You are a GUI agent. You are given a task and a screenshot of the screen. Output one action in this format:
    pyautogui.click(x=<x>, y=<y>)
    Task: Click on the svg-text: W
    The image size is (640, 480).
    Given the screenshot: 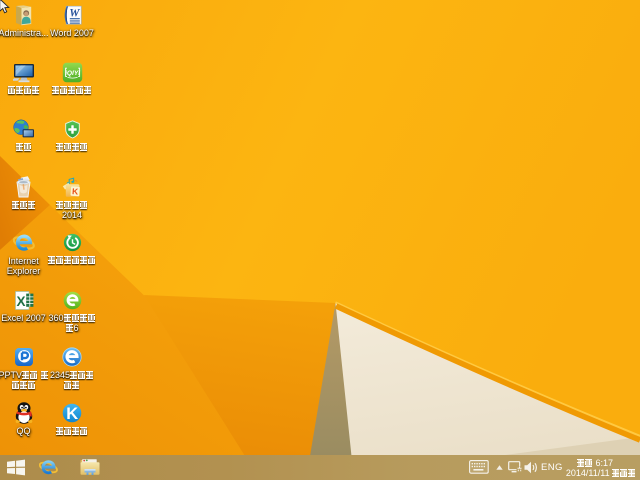 What is the action you would take?
    pyautogui.click(x=74, y=14)
    